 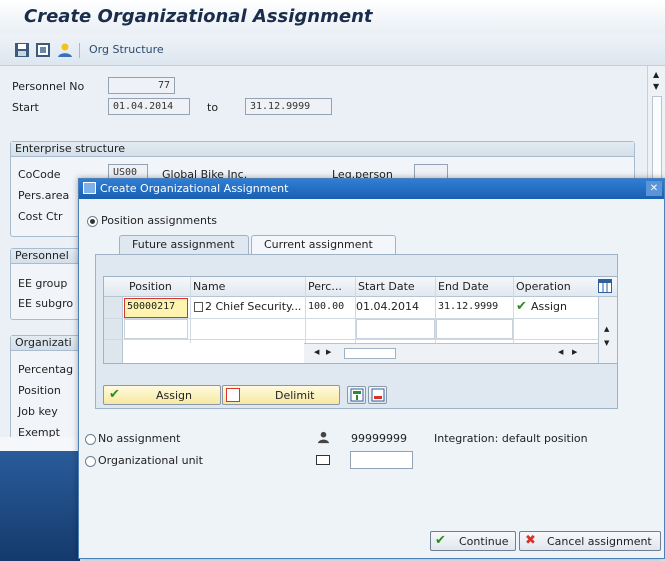 What do you see at coordinates (89, 188) in the screenshot?
I see `dialog-icon` at bounding box center [89, 188].